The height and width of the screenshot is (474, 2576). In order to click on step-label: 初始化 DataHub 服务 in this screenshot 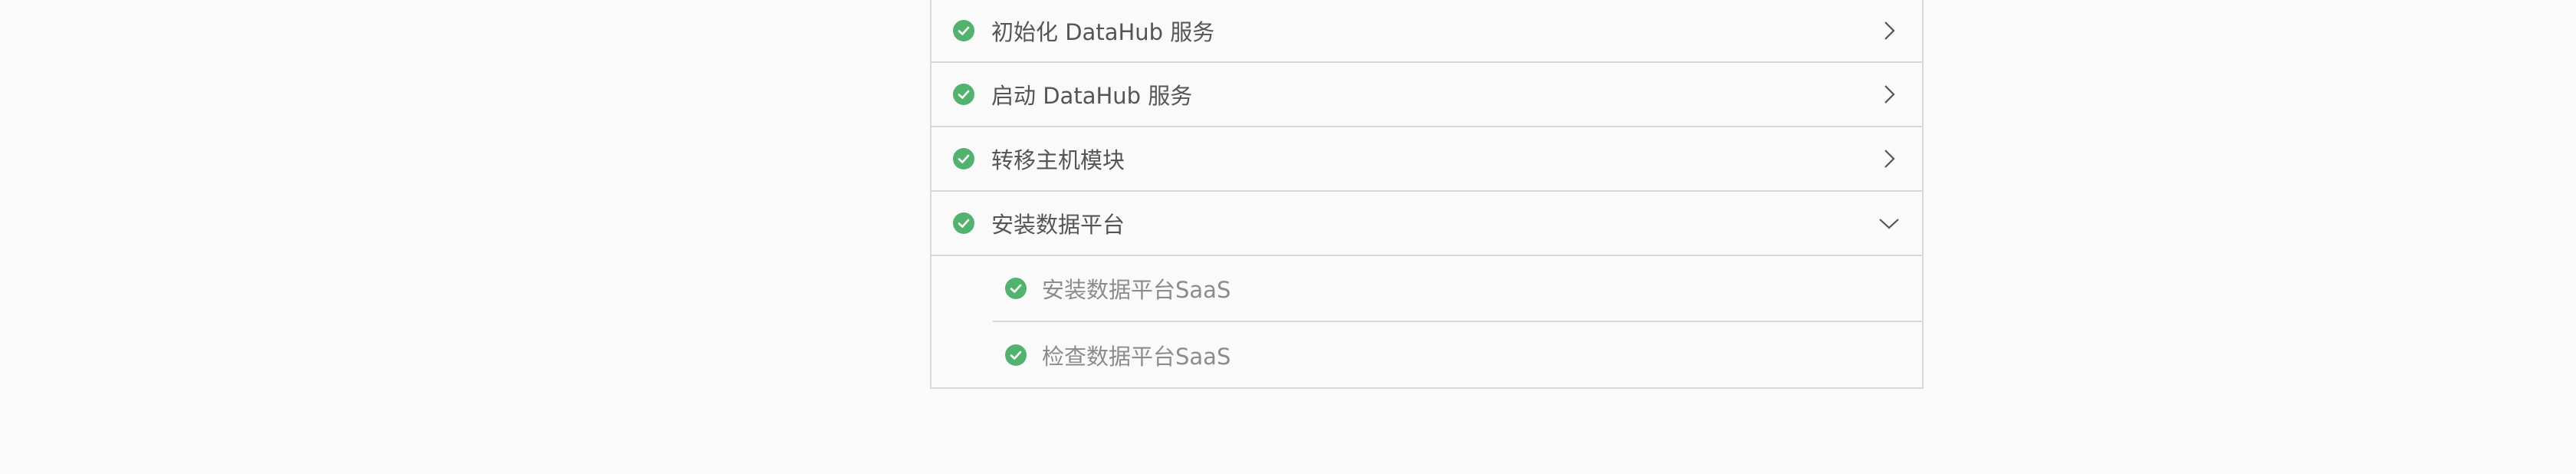, I will do `click(1103, 32)`.